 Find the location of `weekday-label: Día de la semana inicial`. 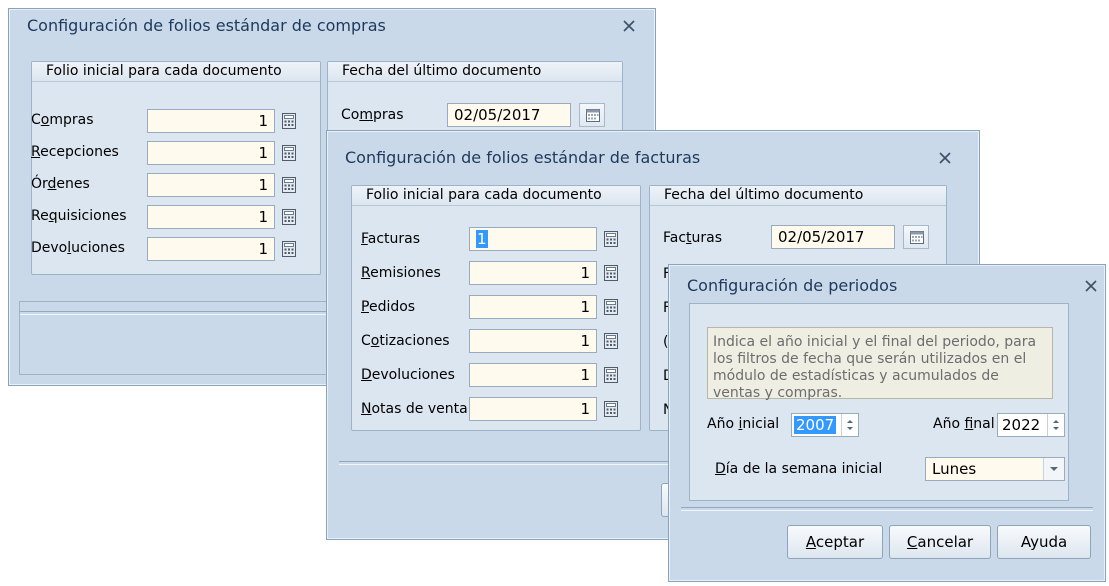

weekday-label: Día de la semana inicial is located at coordinates (799, 469).